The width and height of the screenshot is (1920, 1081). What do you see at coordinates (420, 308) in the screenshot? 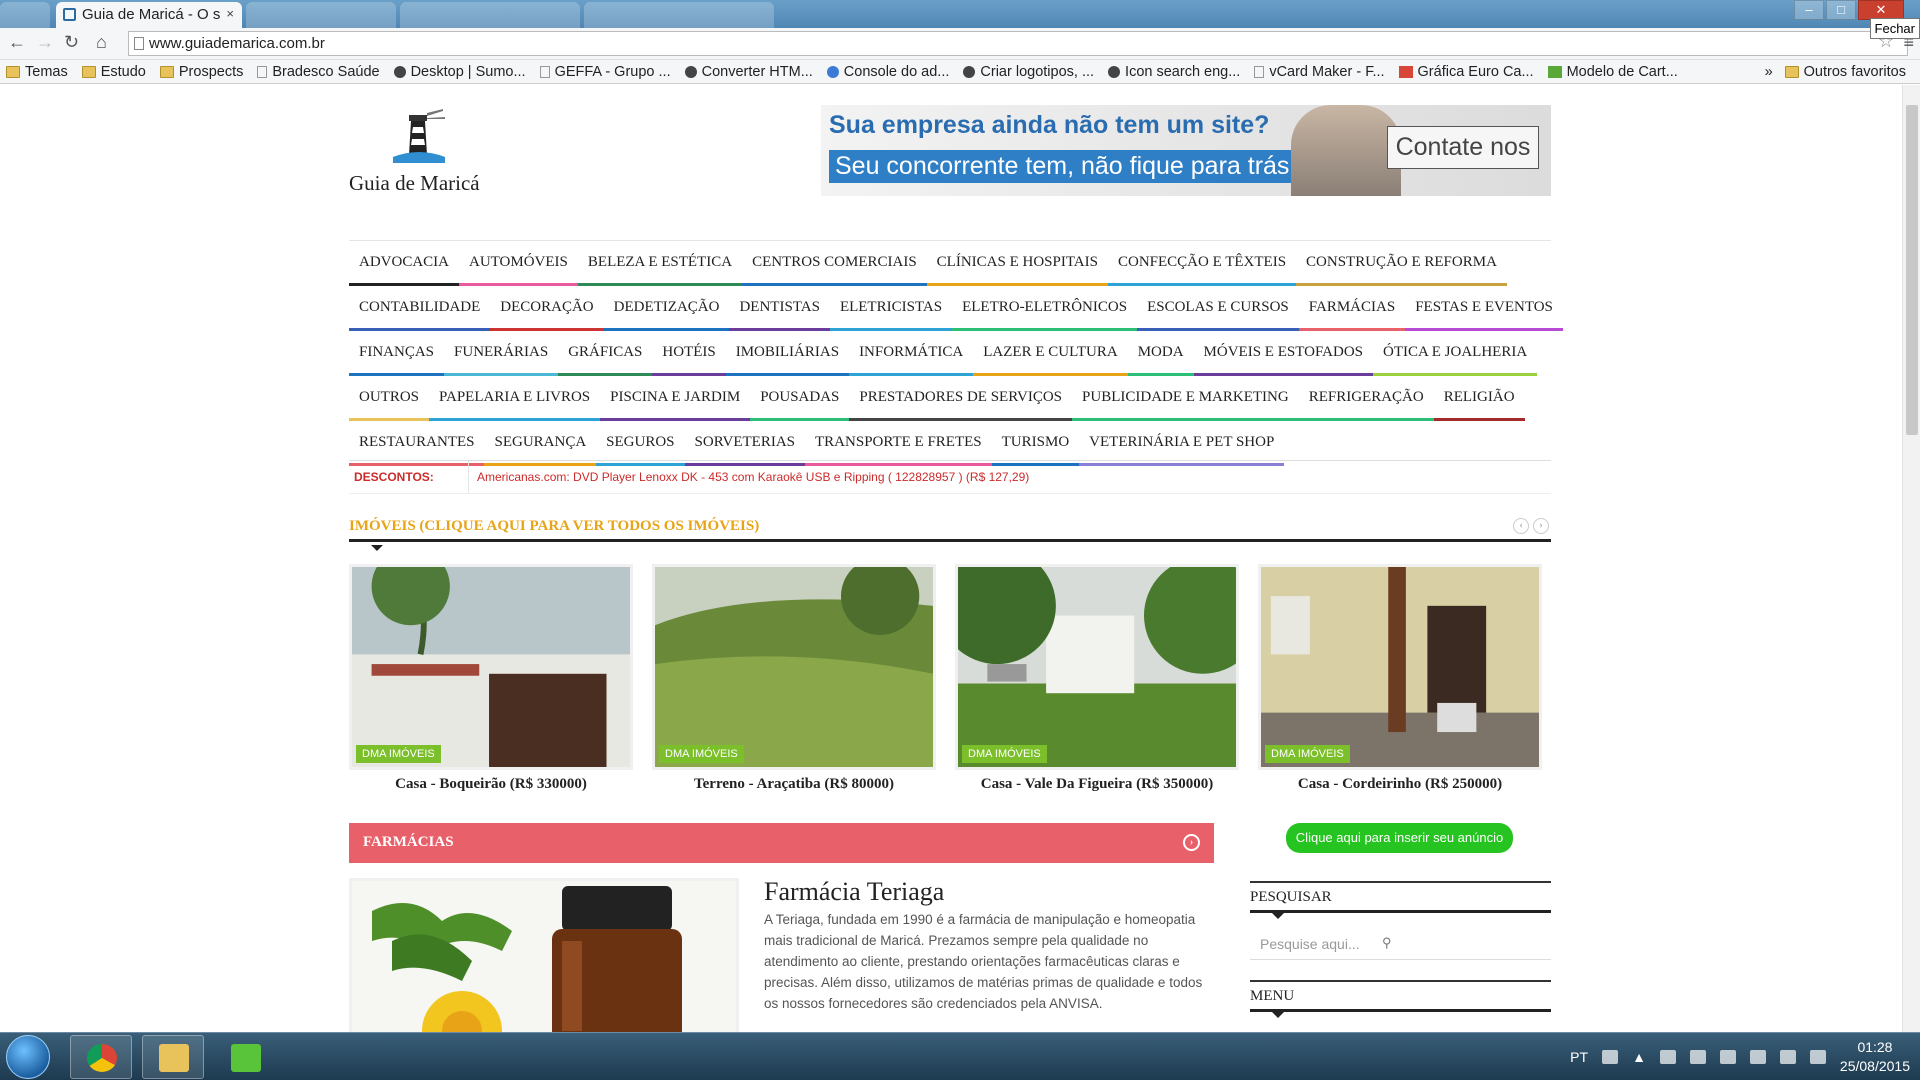
I see `category-link: CONTABILIDADE` at bounding box center [420, 308].